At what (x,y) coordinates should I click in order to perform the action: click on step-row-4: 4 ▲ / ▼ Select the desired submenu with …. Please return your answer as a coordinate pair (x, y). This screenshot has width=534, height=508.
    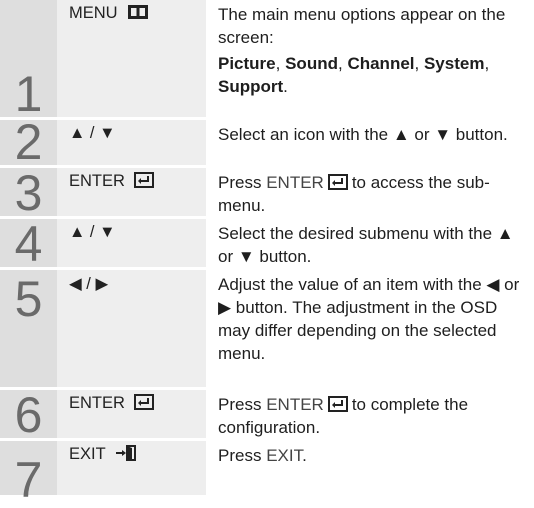
    Looking at the image, I should click on (267, 244).